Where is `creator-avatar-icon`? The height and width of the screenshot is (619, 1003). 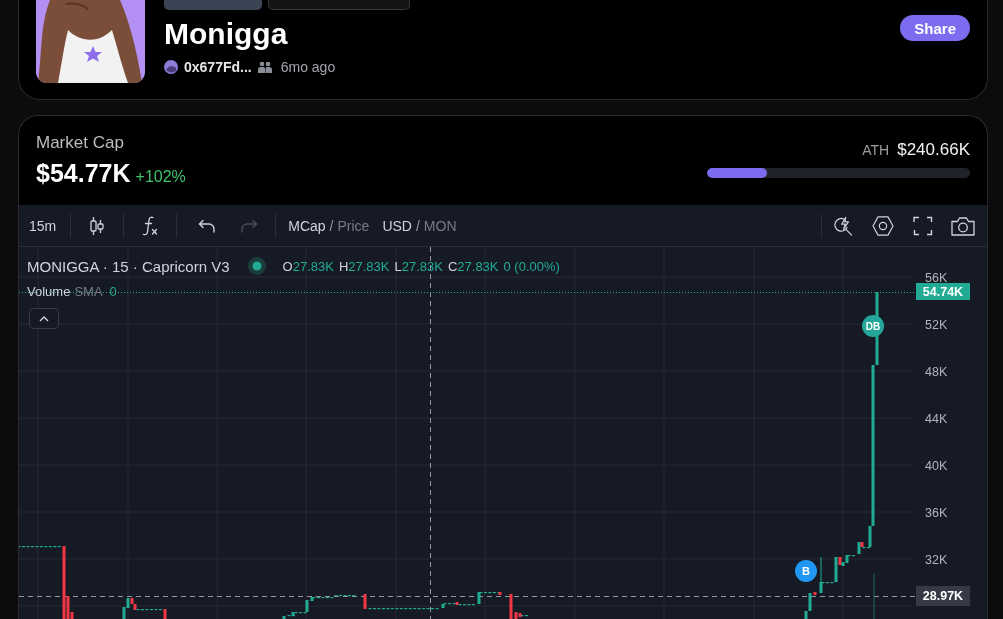 creator-avatar-icon is located at coordinates (171, 67).